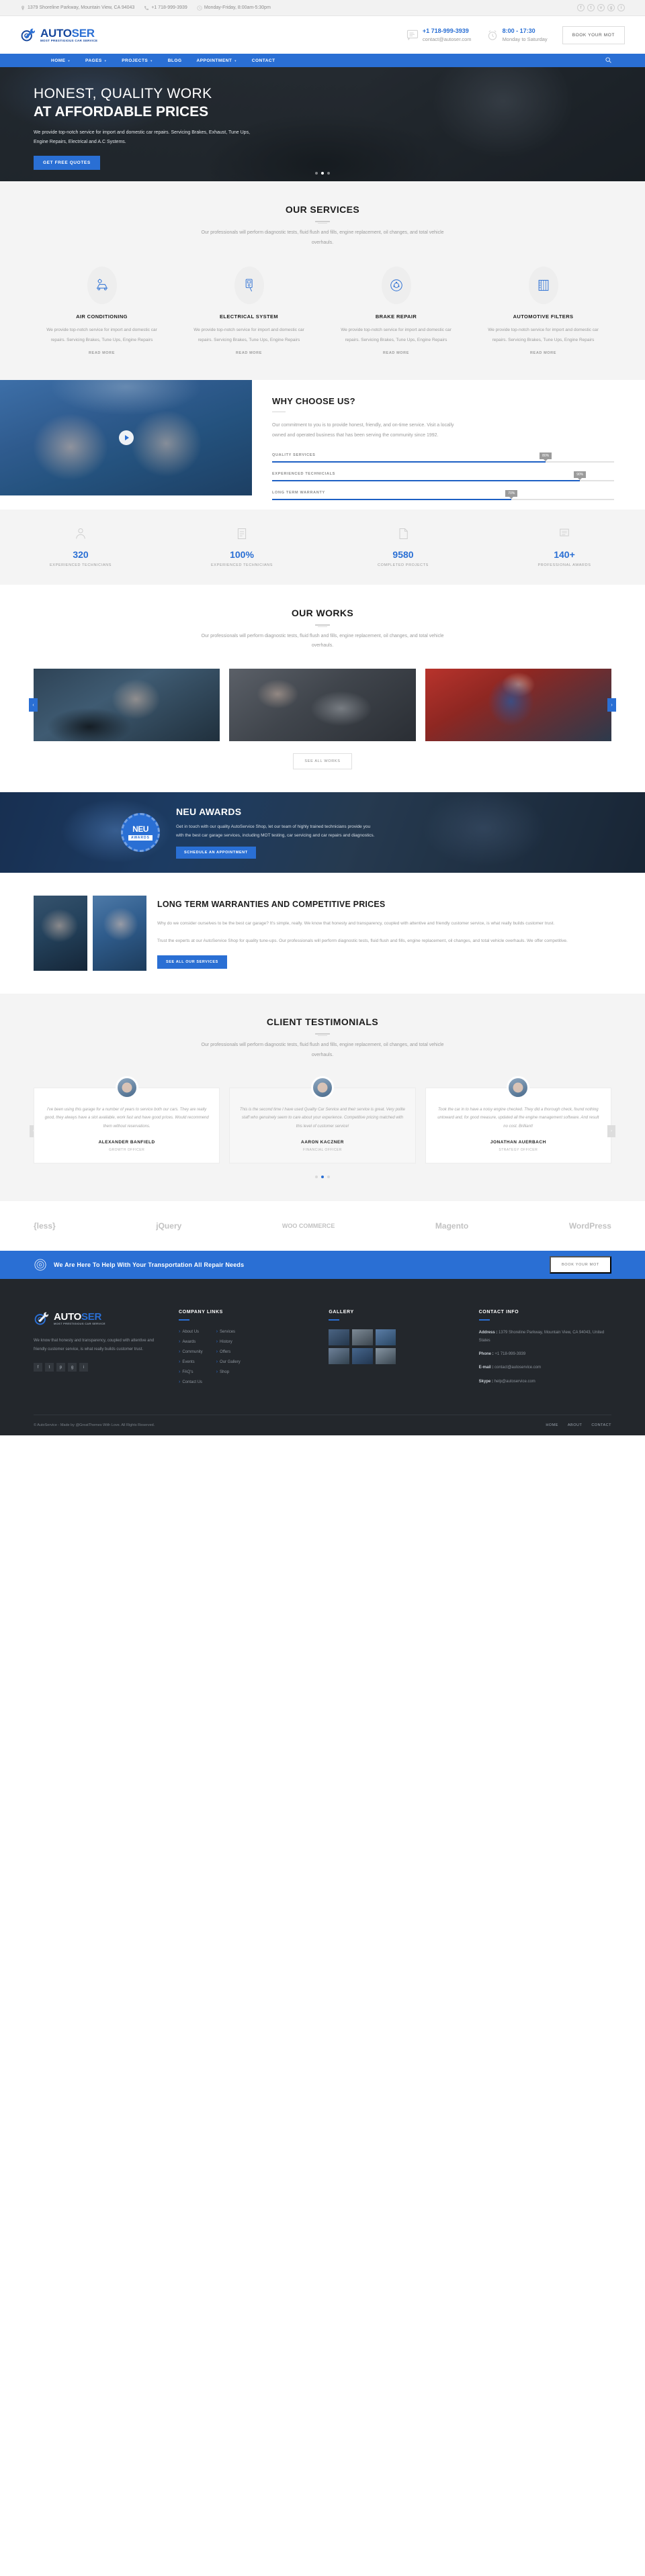 This screenshot has height=2576, width=645. What do you see at coordinates (518, 705) in the screenshot?
I see `work-item-mechanic-red-car` at bounding box center [518, 705].